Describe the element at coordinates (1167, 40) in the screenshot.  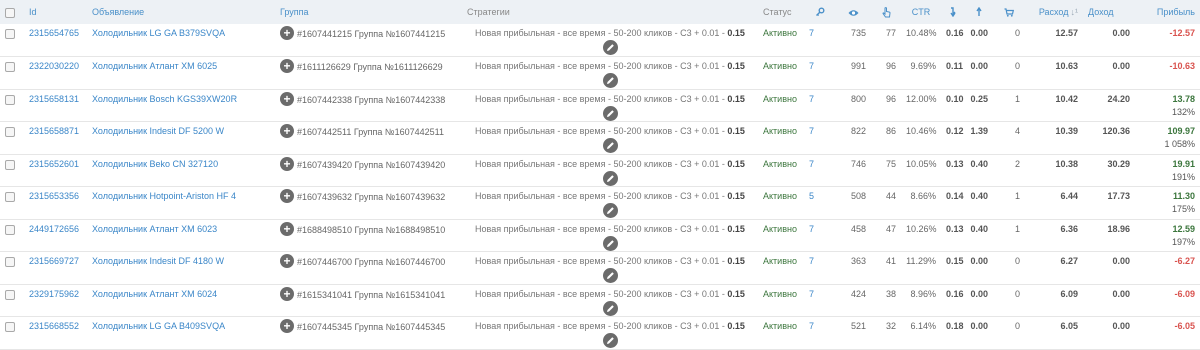
I see `profit-cell: -12.57` at that location.